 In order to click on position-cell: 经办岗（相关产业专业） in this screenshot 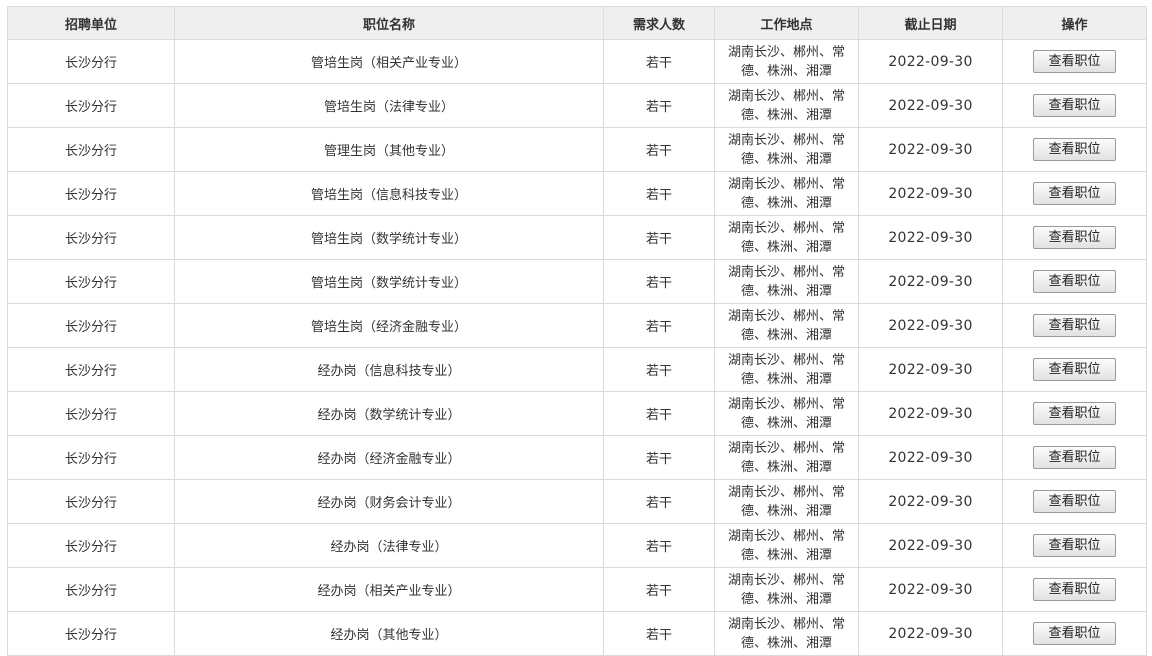, I will do `click(389, 589)`.